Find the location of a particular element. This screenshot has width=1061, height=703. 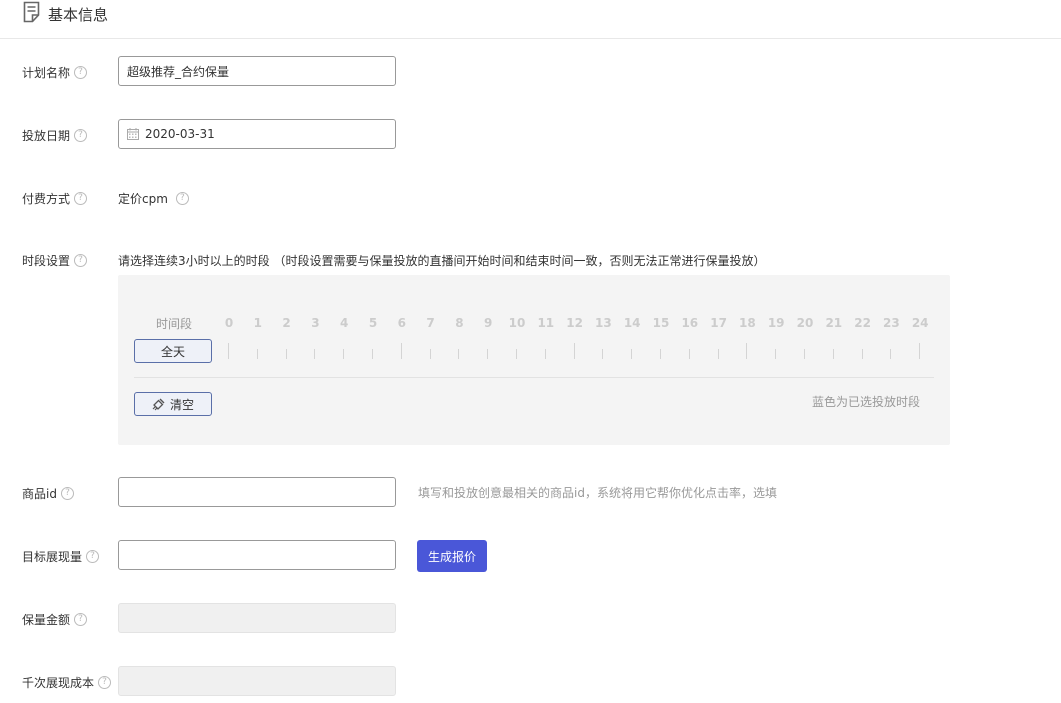

hour-label: 0 is located at coordinates (229, 323).